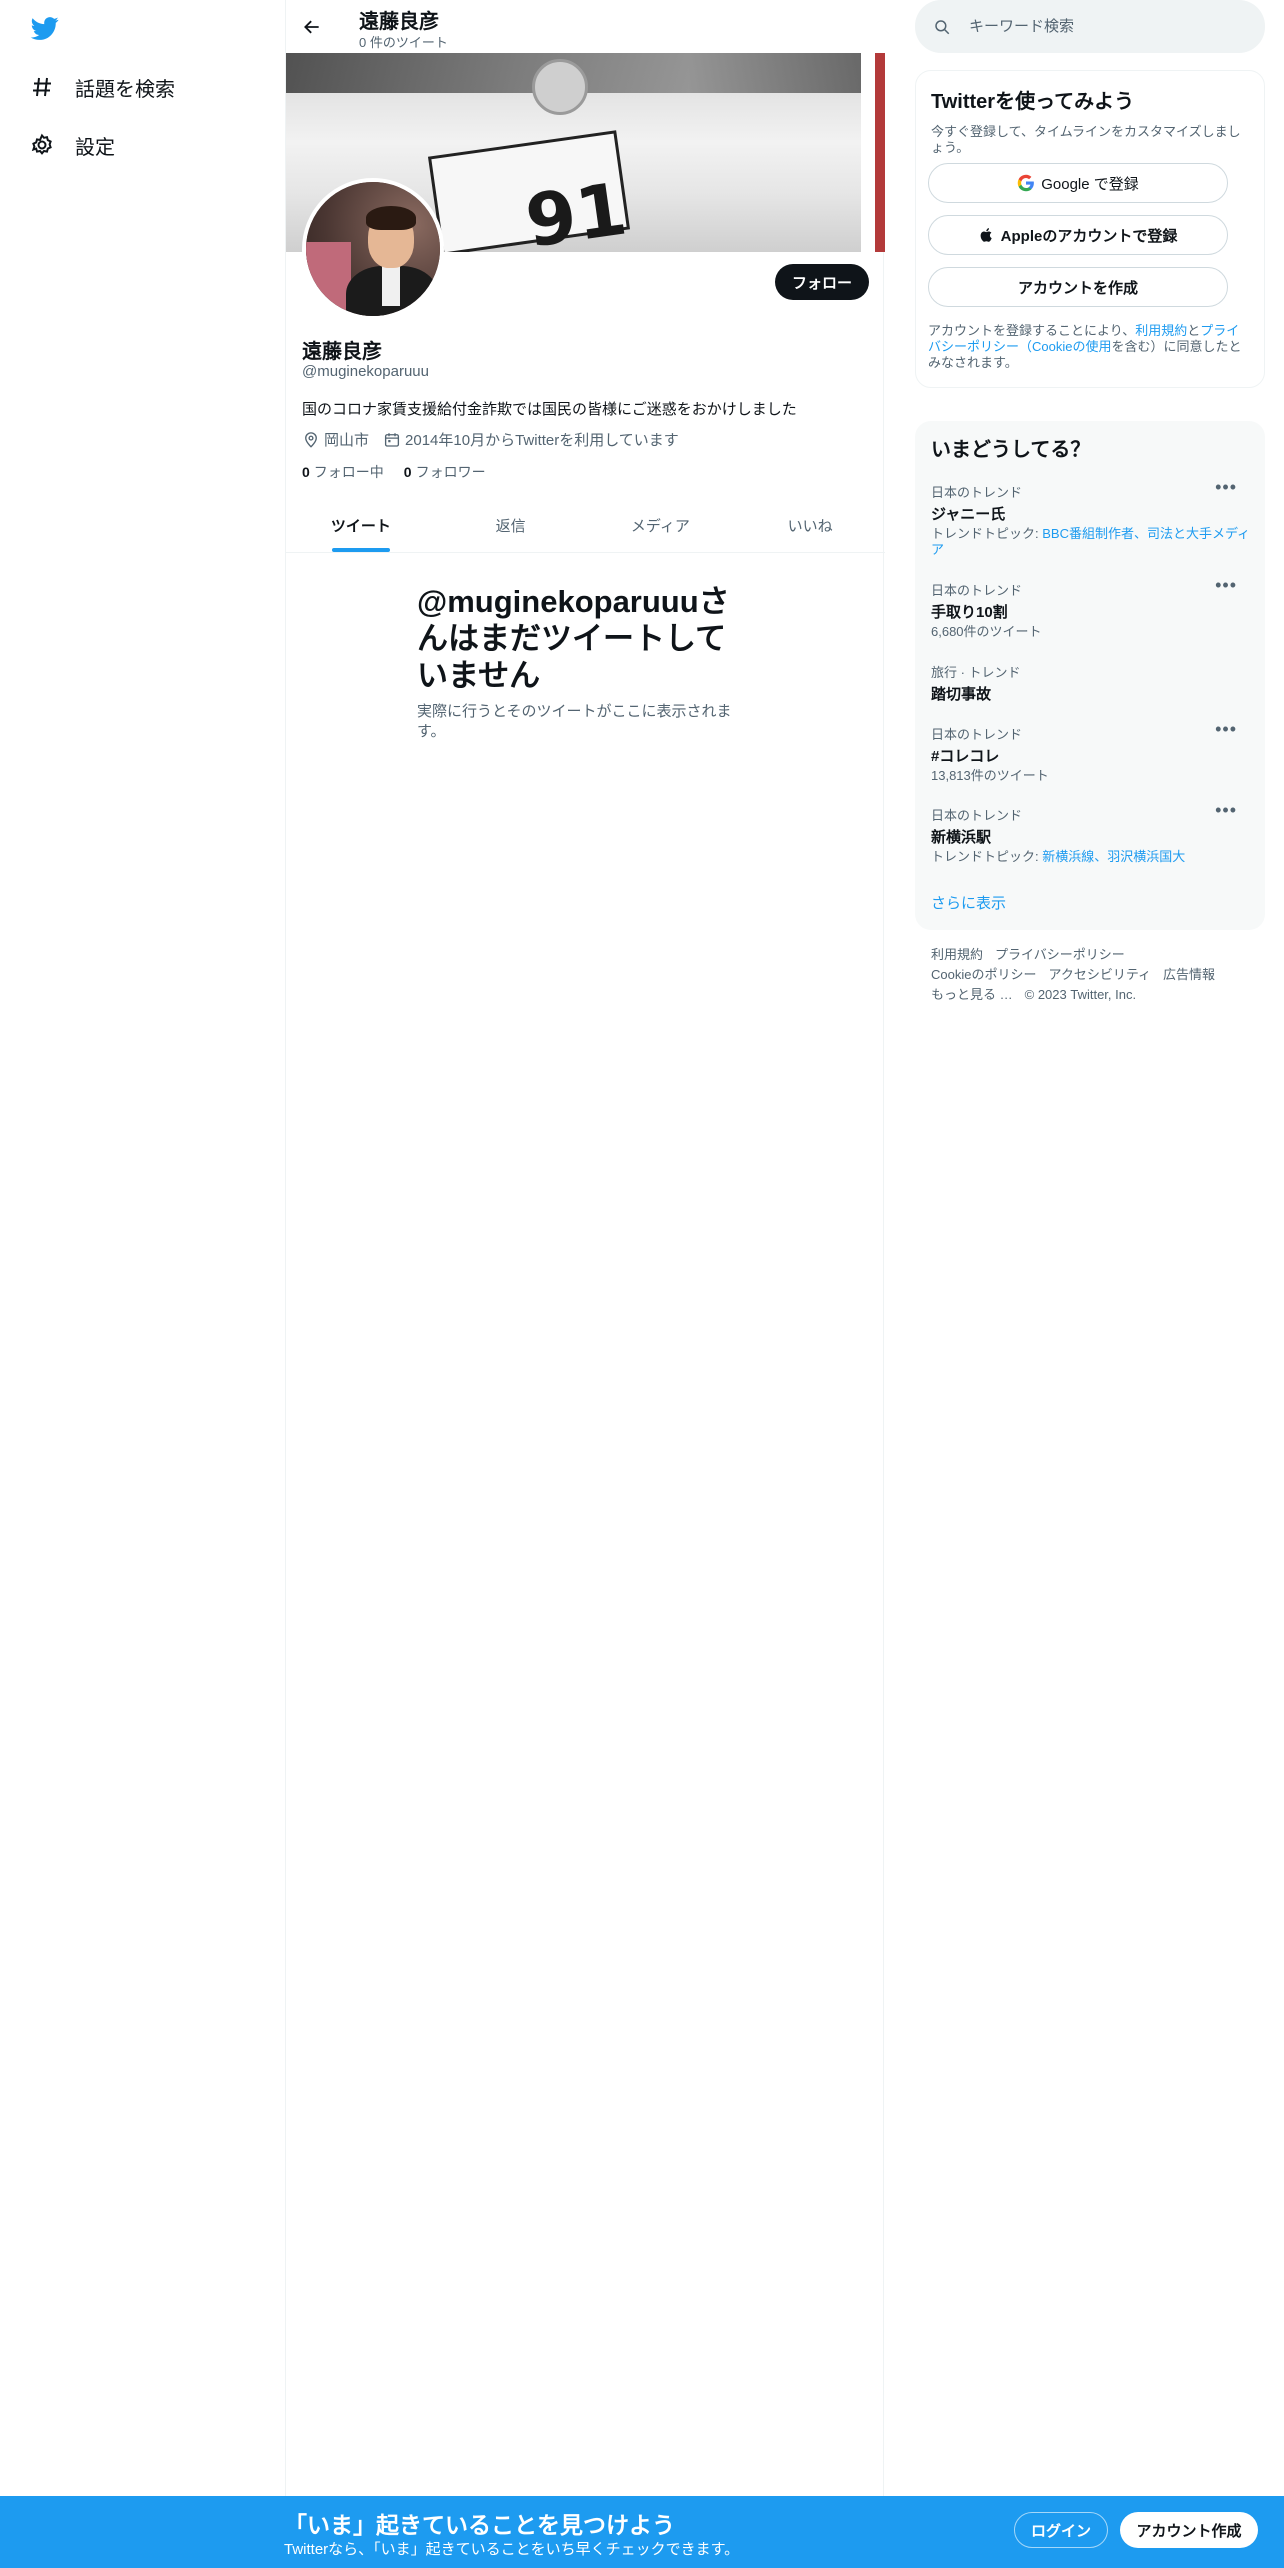 The height and width of the screenshot is (2568, 1284). I want to click on profile-joined: 2014年10月からTwitterを利用しています, so click(531, 439).